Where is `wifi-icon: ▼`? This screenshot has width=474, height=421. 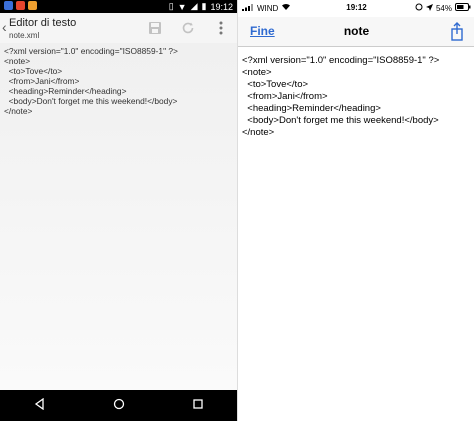 wifi-icon: ▼ is located at coordinates (182, 6).